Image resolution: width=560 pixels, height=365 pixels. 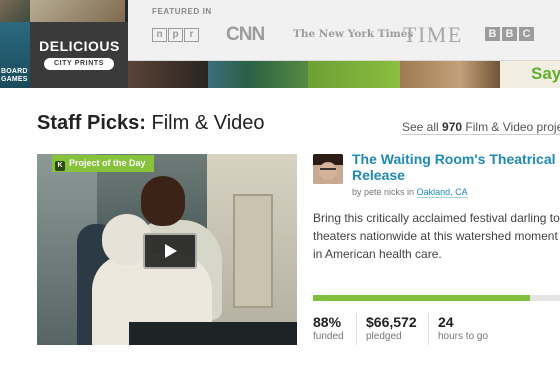 I want to click on play-icon, so click(x=171, y=251).